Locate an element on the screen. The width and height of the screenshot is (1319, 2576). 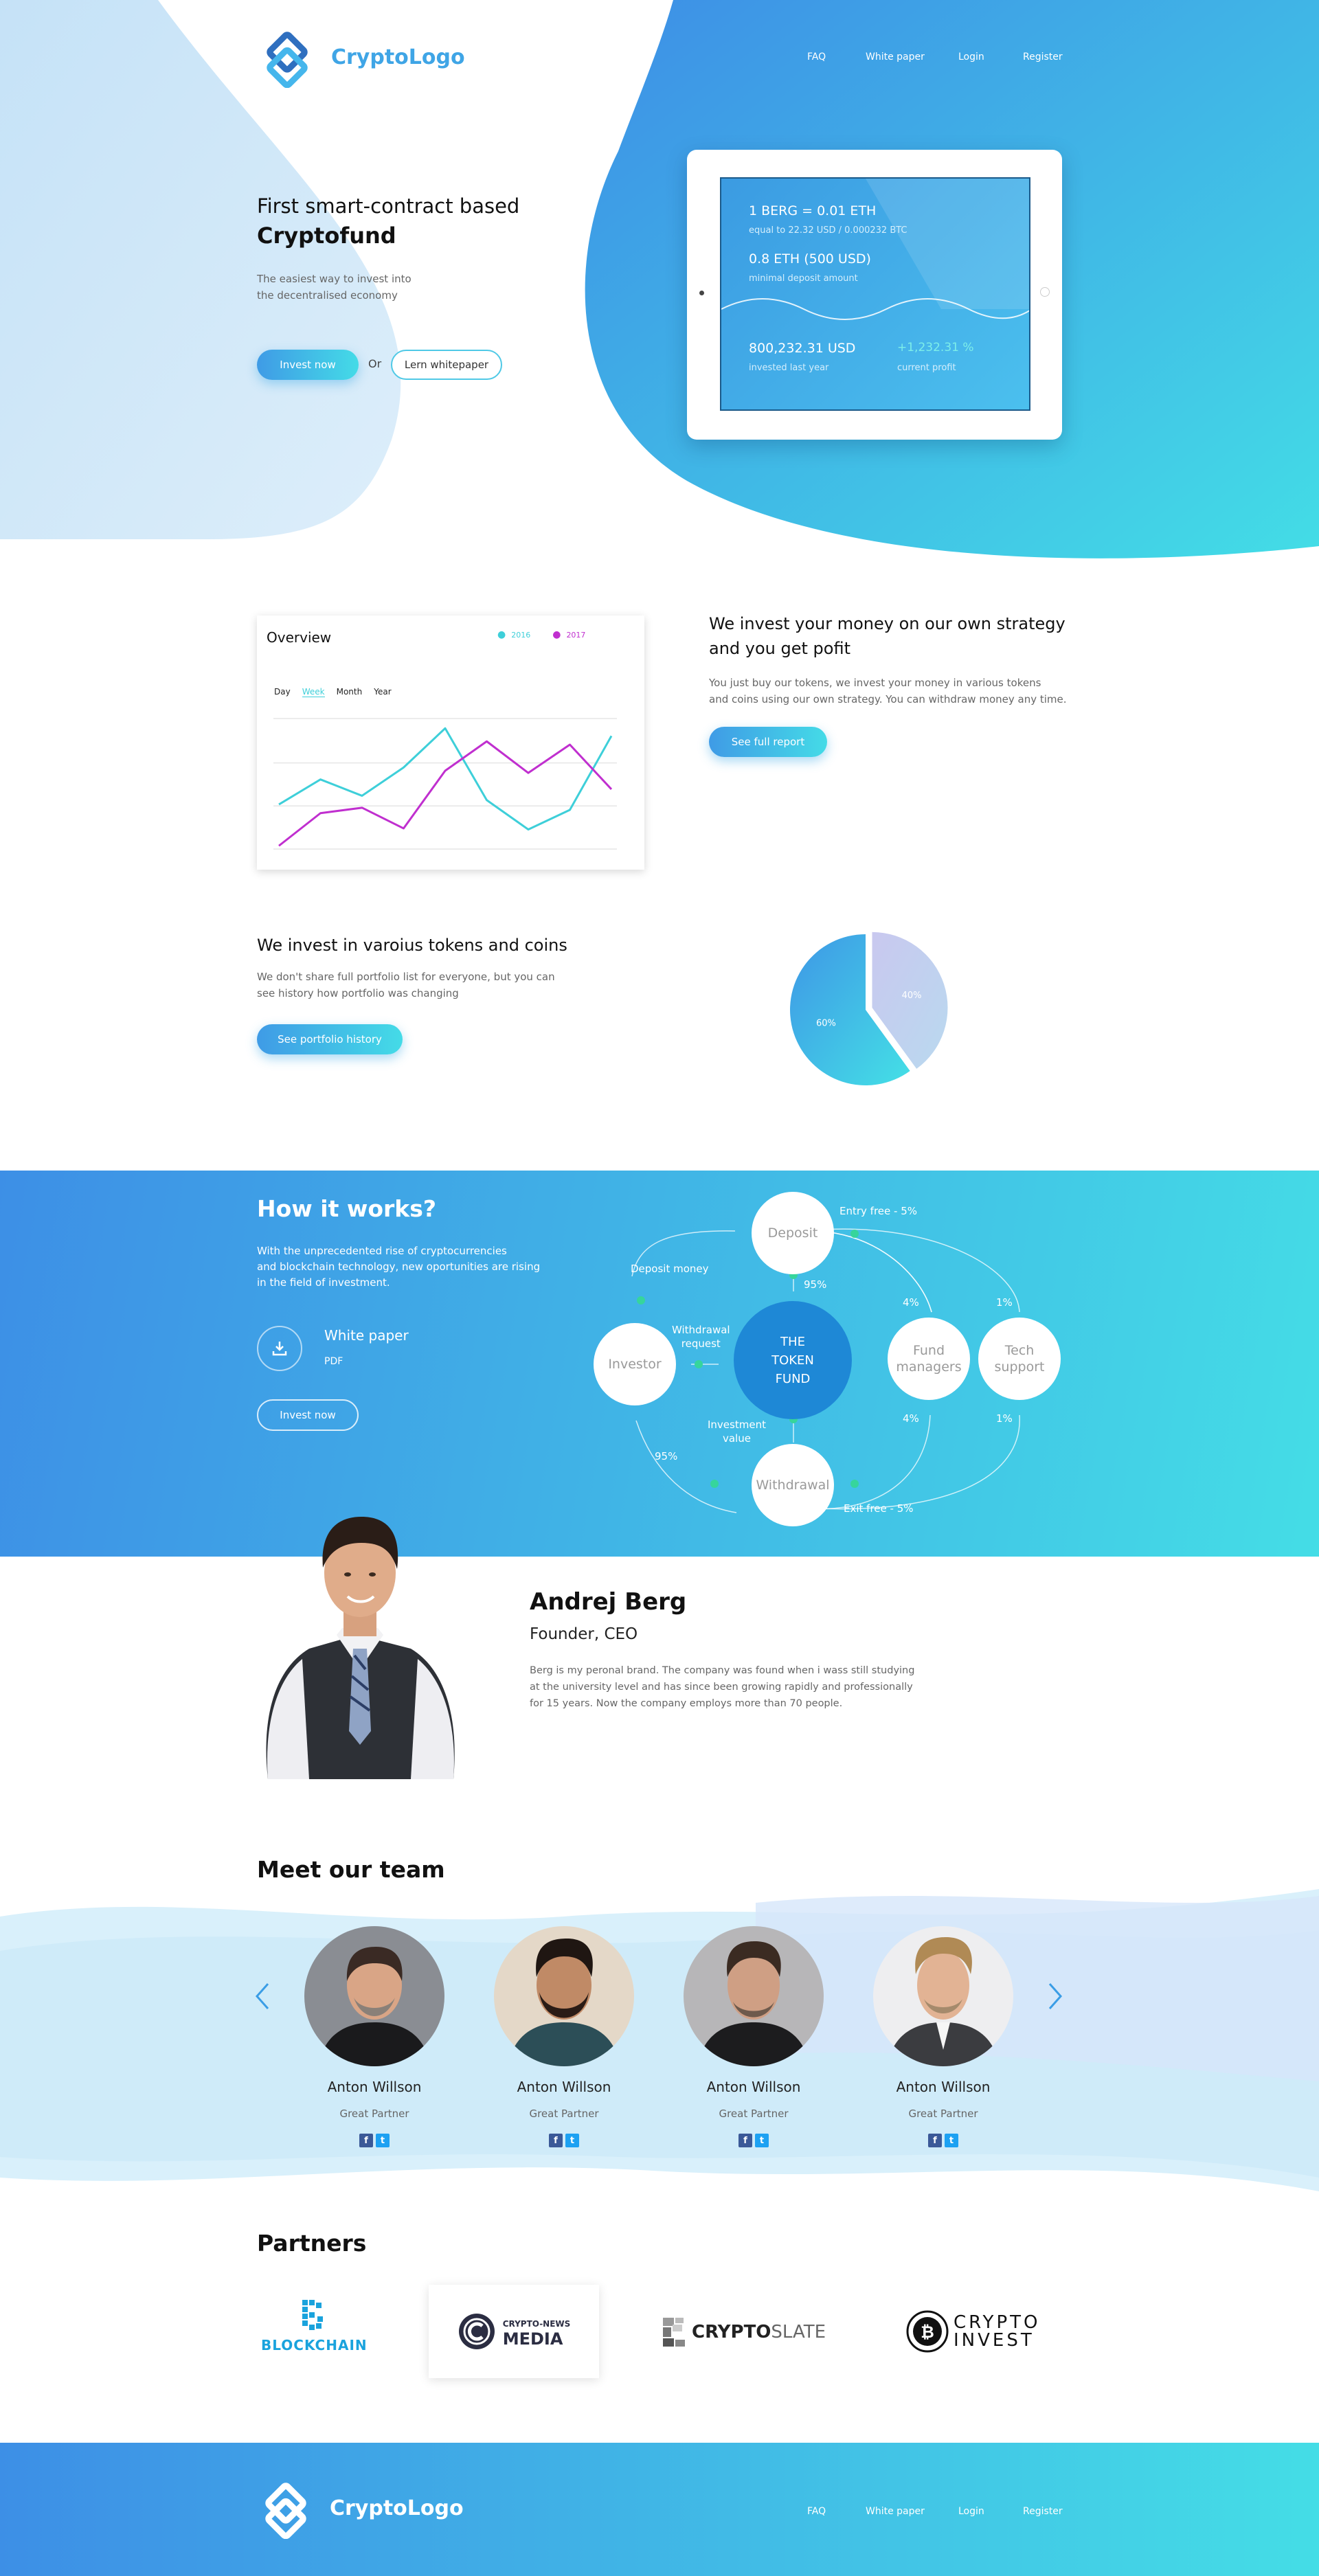
footer-nav-register: Register is located at coordinates (1043, 2511).